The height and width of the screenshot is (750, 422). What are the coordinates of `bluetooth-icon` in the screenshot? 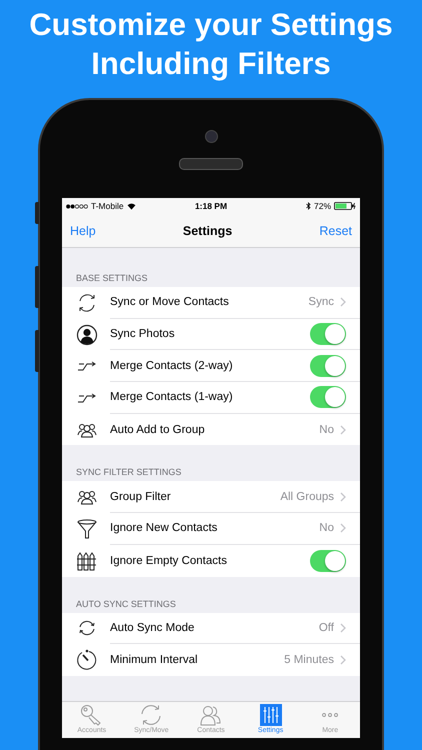 It's located at (308, 206).